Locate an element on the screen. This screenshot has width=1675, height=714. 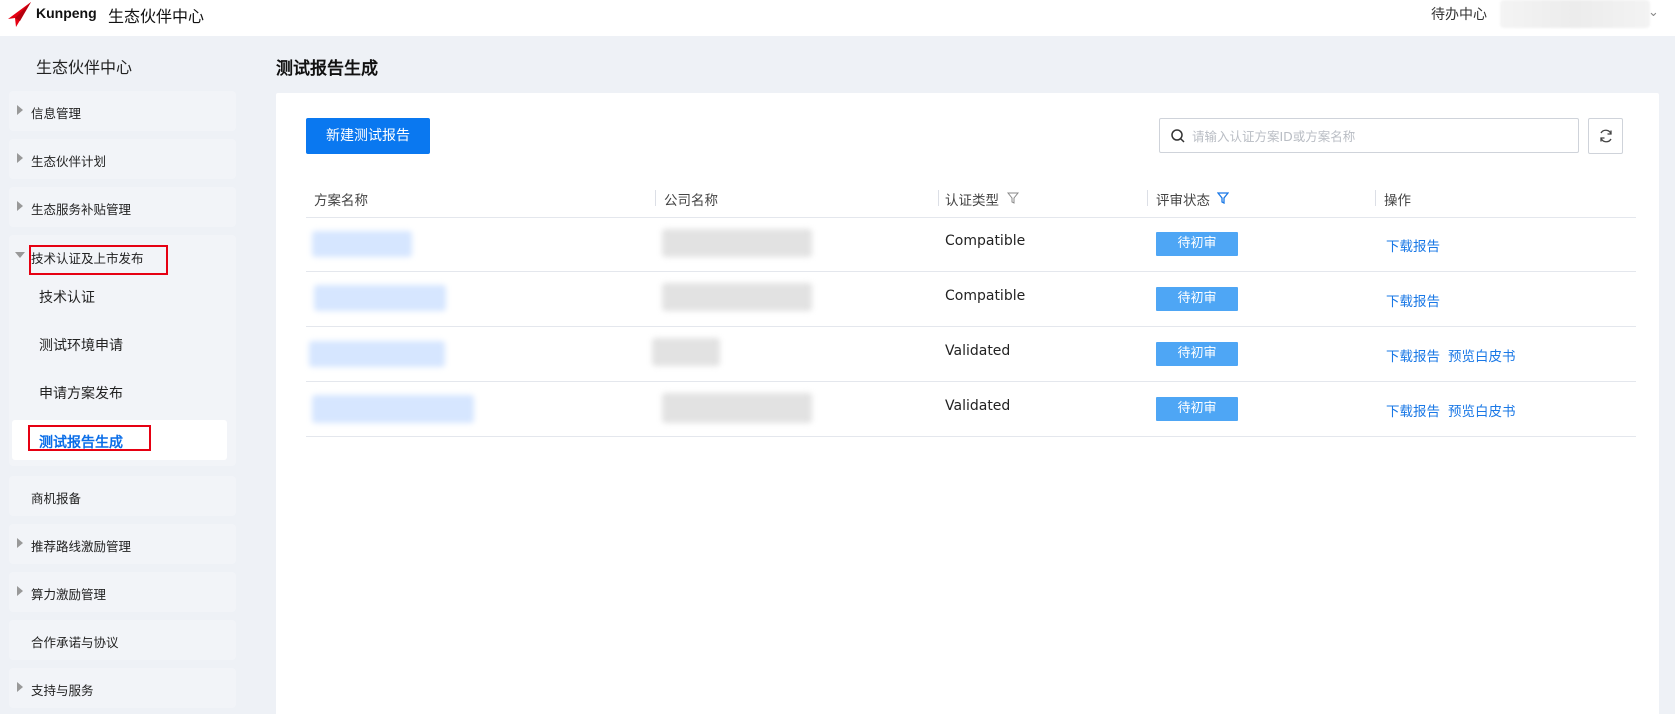
top-bar: Kunpeng 生态伙伴中心 待办中心 ⌄ is located at coordinates (837, 18).